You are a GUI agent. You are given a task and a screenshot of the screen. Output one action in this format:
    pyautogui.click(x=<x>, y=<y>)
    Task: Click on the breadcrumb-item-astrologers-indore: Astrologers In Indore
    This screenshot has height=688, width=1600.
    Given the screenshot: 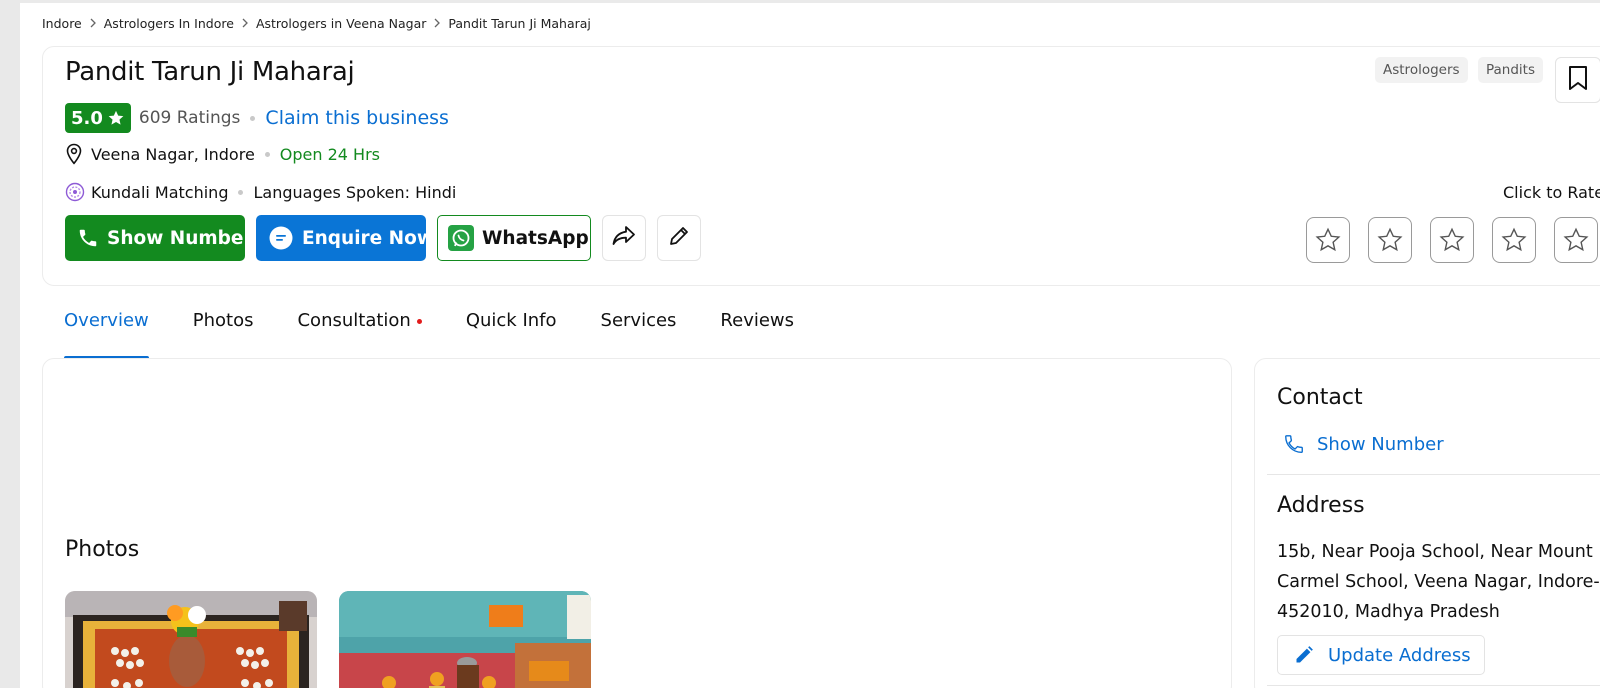 What is the action you would take?
    pyautogui.click(x=169, y=23)
    